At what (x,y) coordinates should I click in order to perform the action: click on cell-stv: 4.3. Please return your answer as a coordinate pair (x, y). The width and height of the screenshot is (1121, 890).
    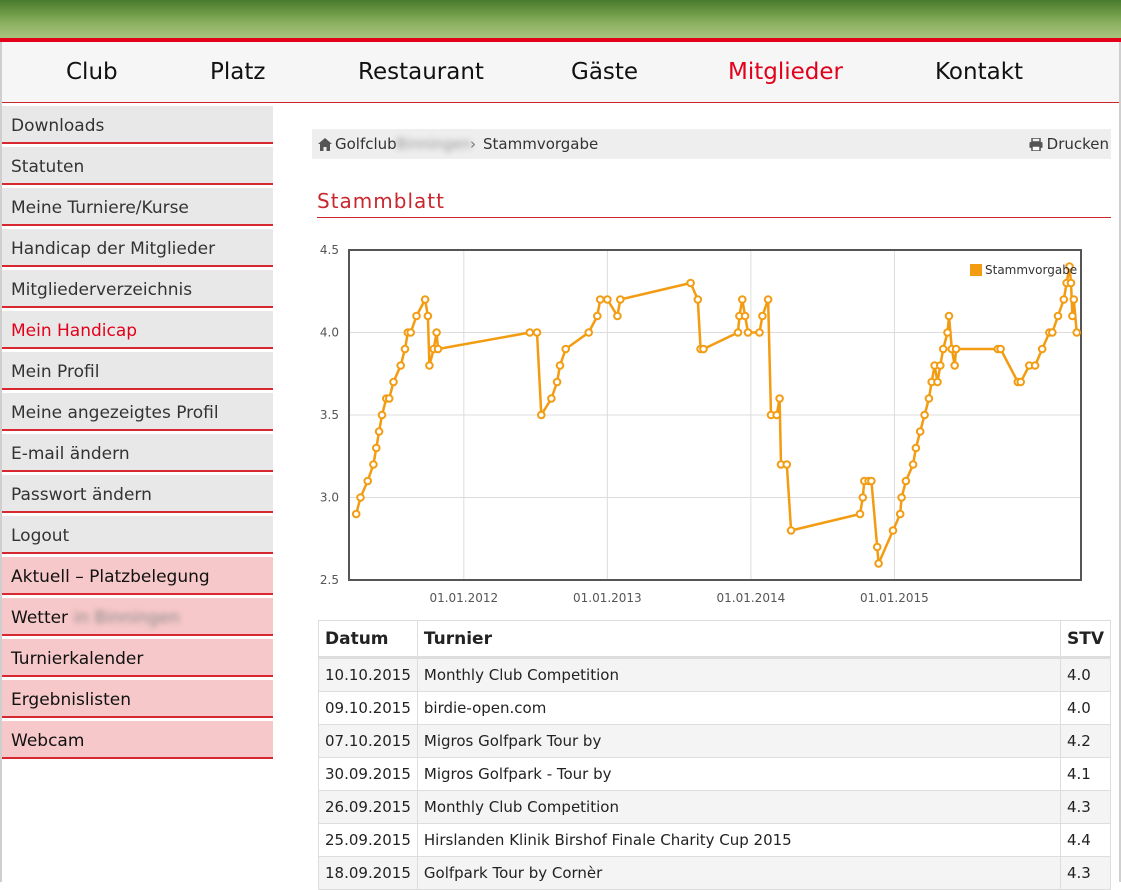
    Looking at the image, I should click on (1085, 807).